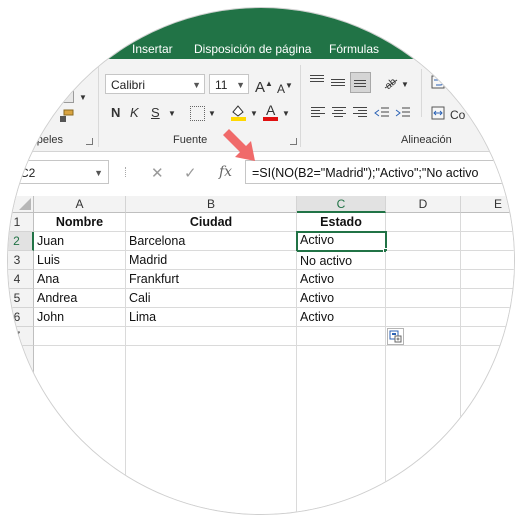  Describe the element at coordinates (341, 317) in the screenshot. I see `cell-c6: Activo` at that location.